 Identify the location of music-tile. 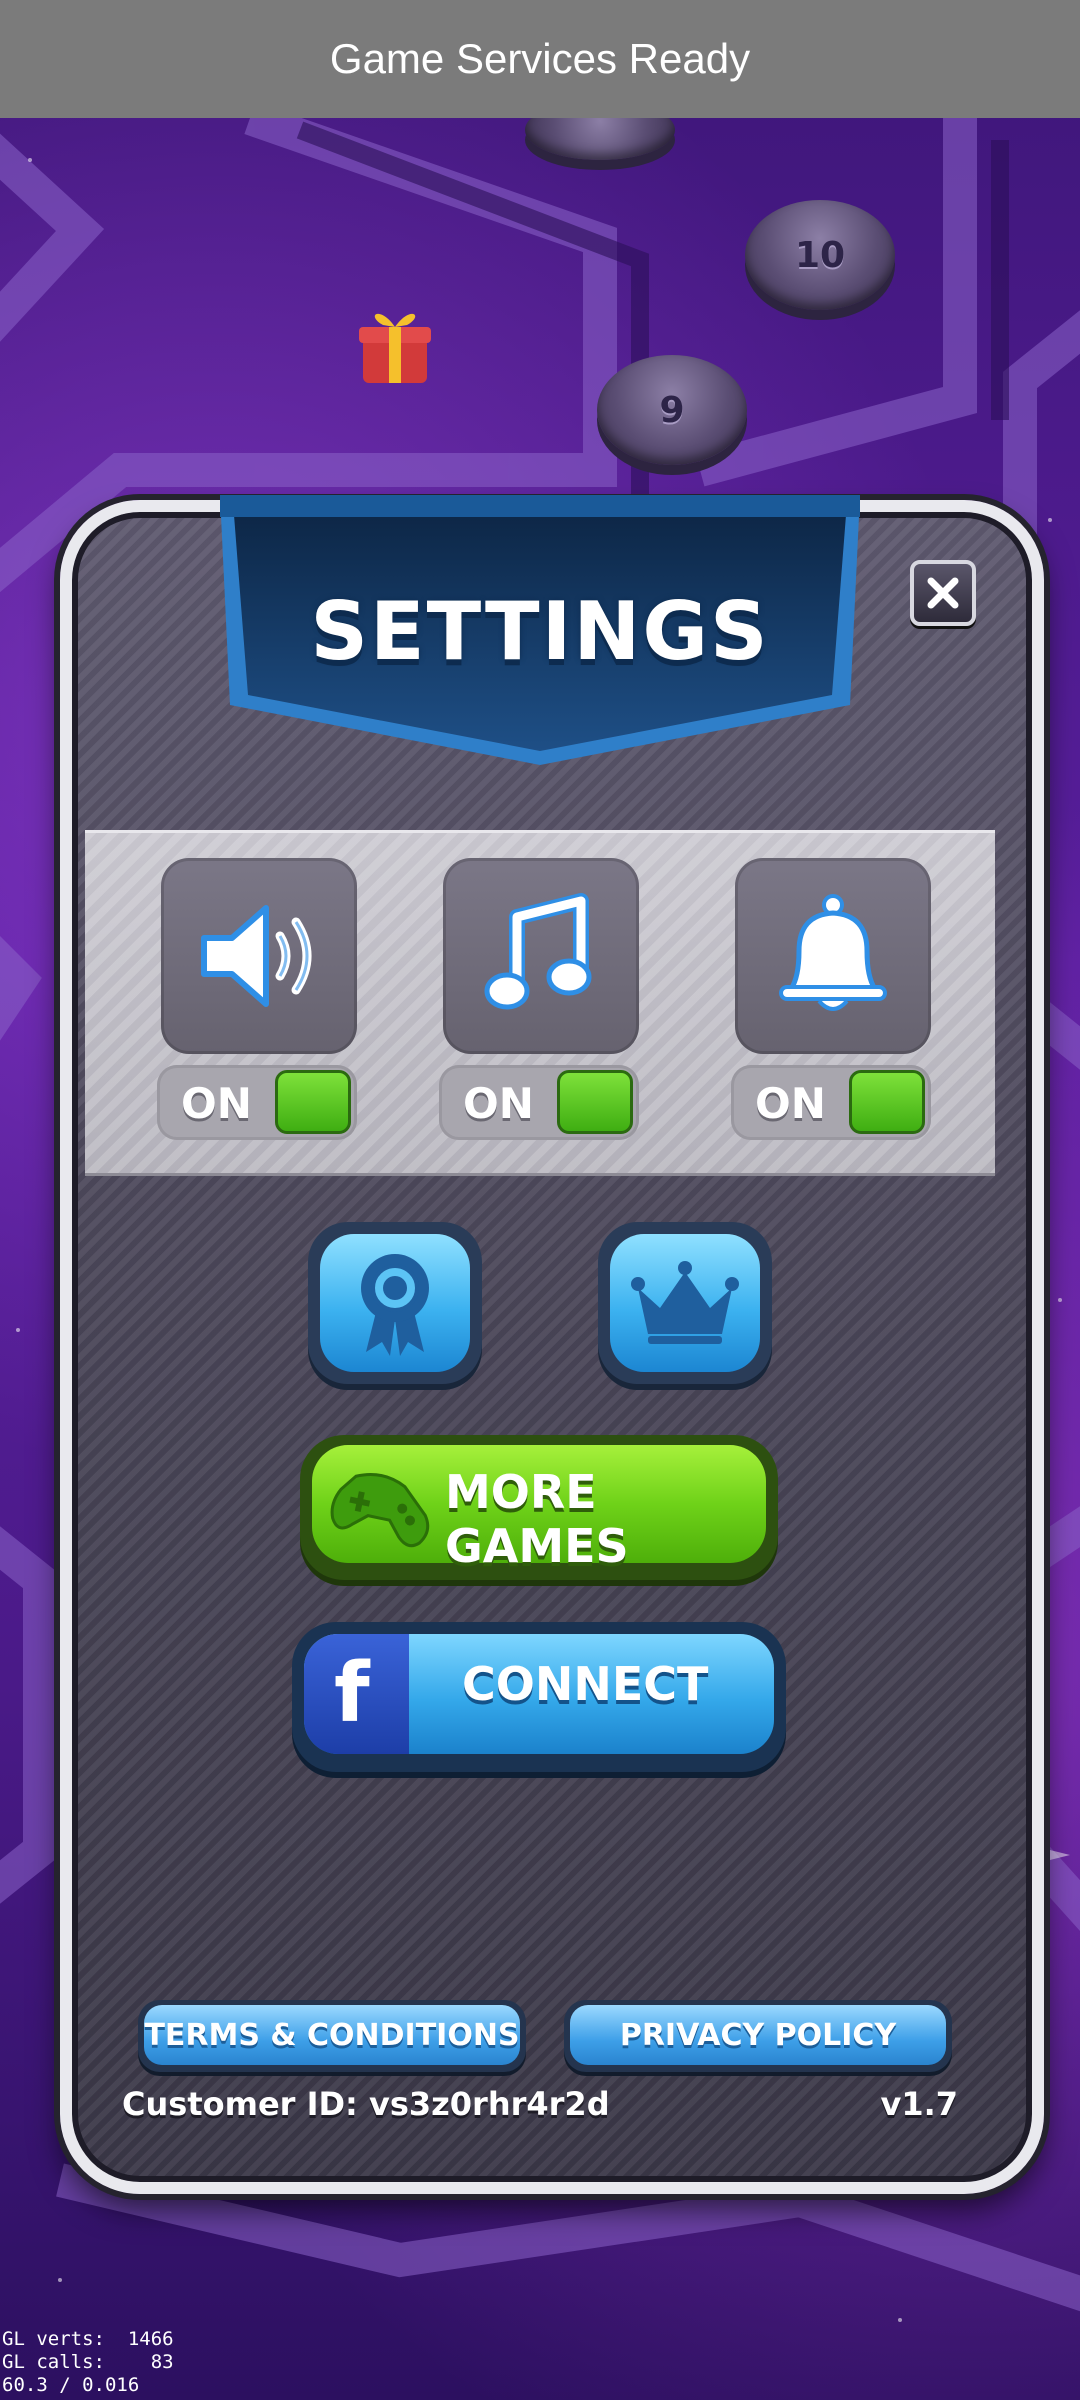
(541, 956).